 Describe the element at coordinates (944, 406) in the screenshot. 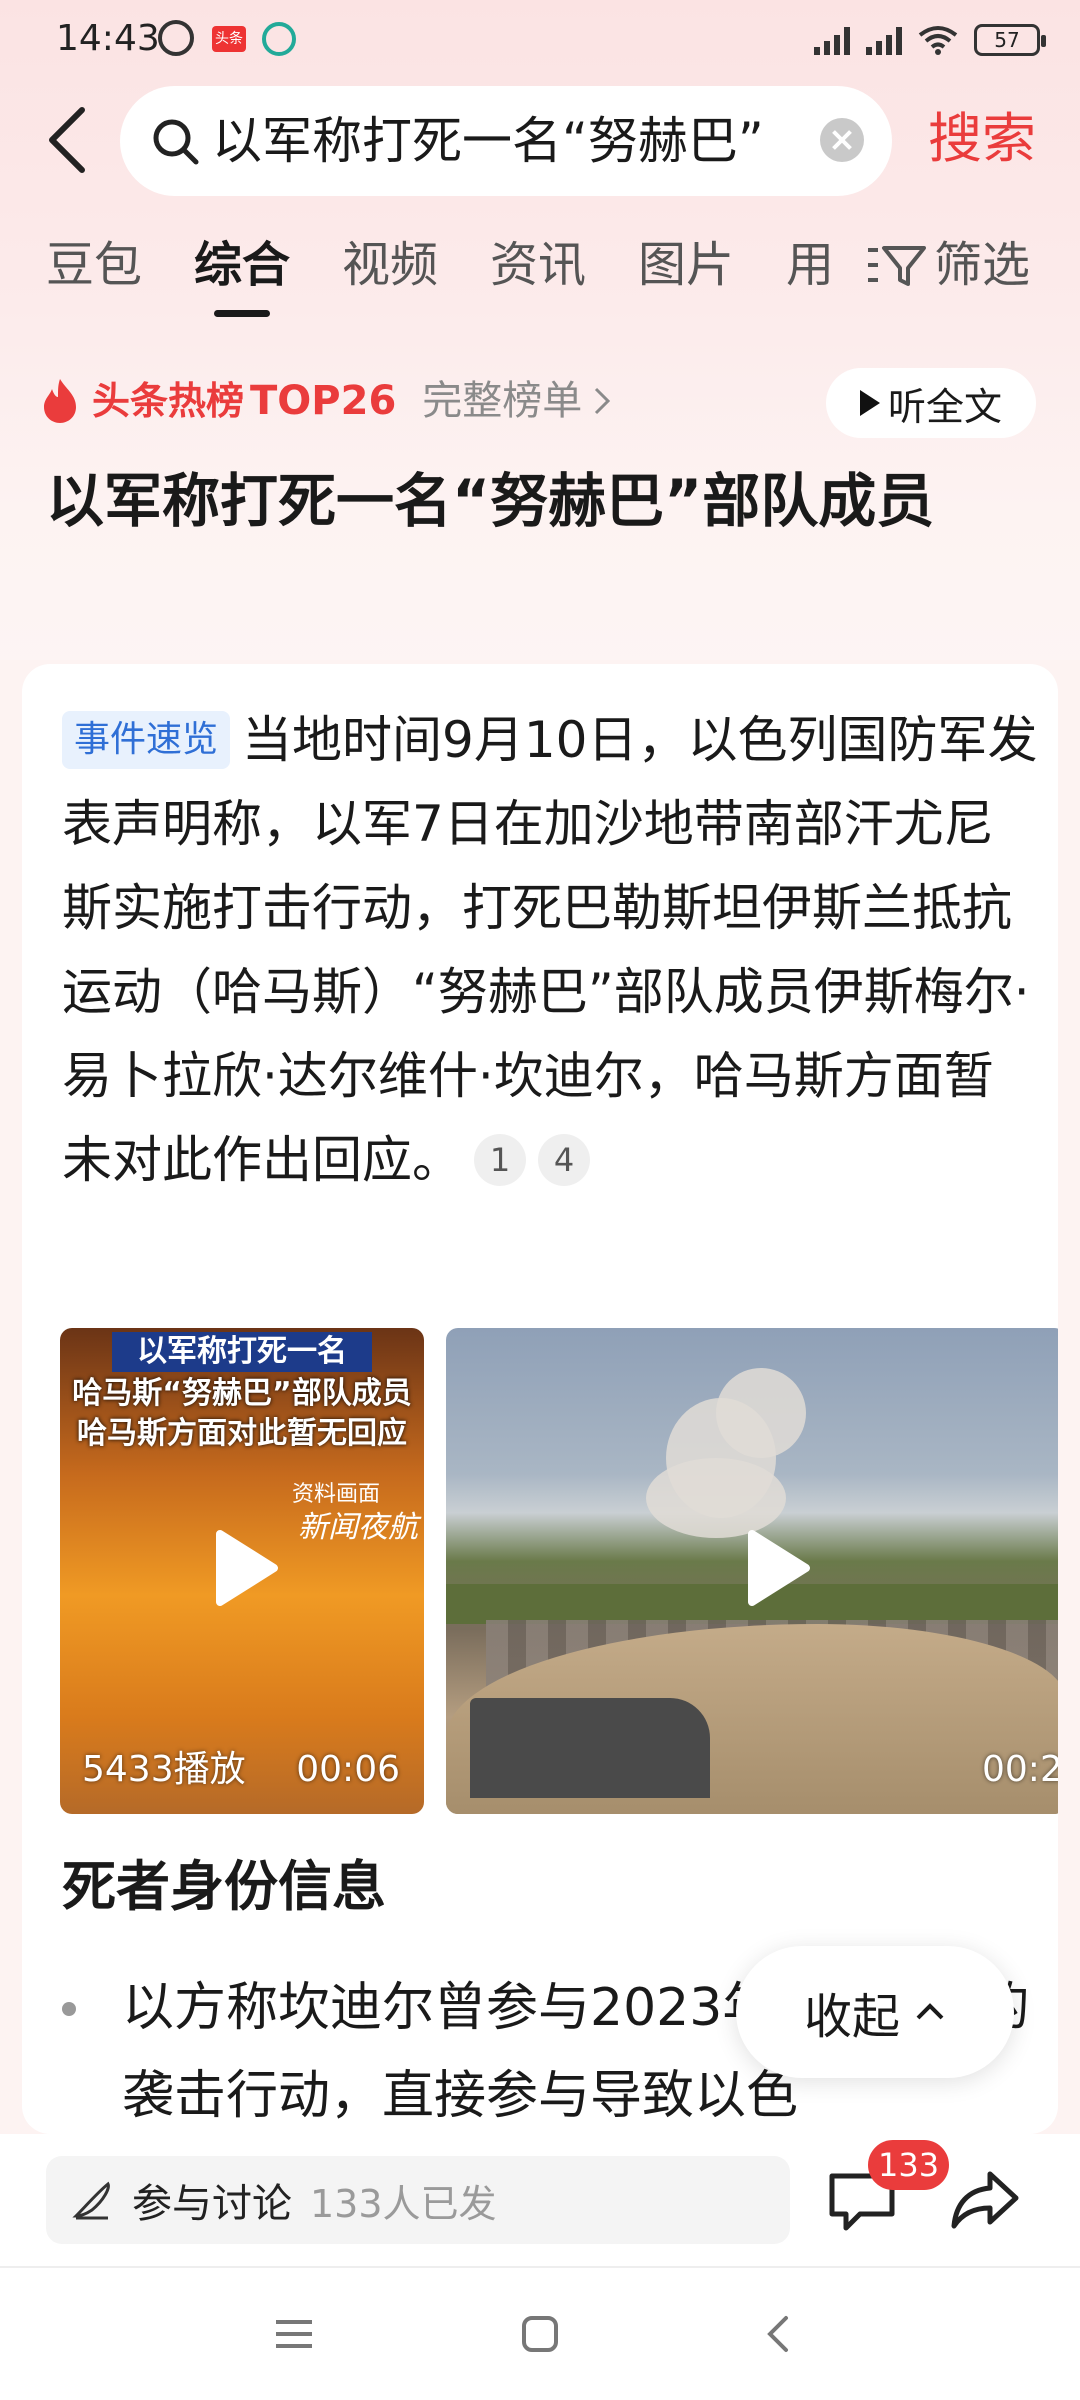

I see `listen-label: 听全文` at that location.